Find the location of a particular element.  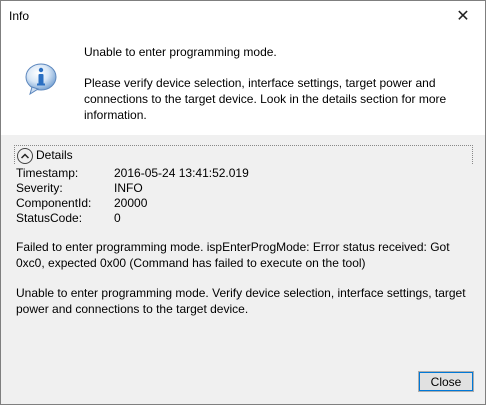

detail-value: 2016-05-24 13:41:52.019 is located at coordinates (181, 173).